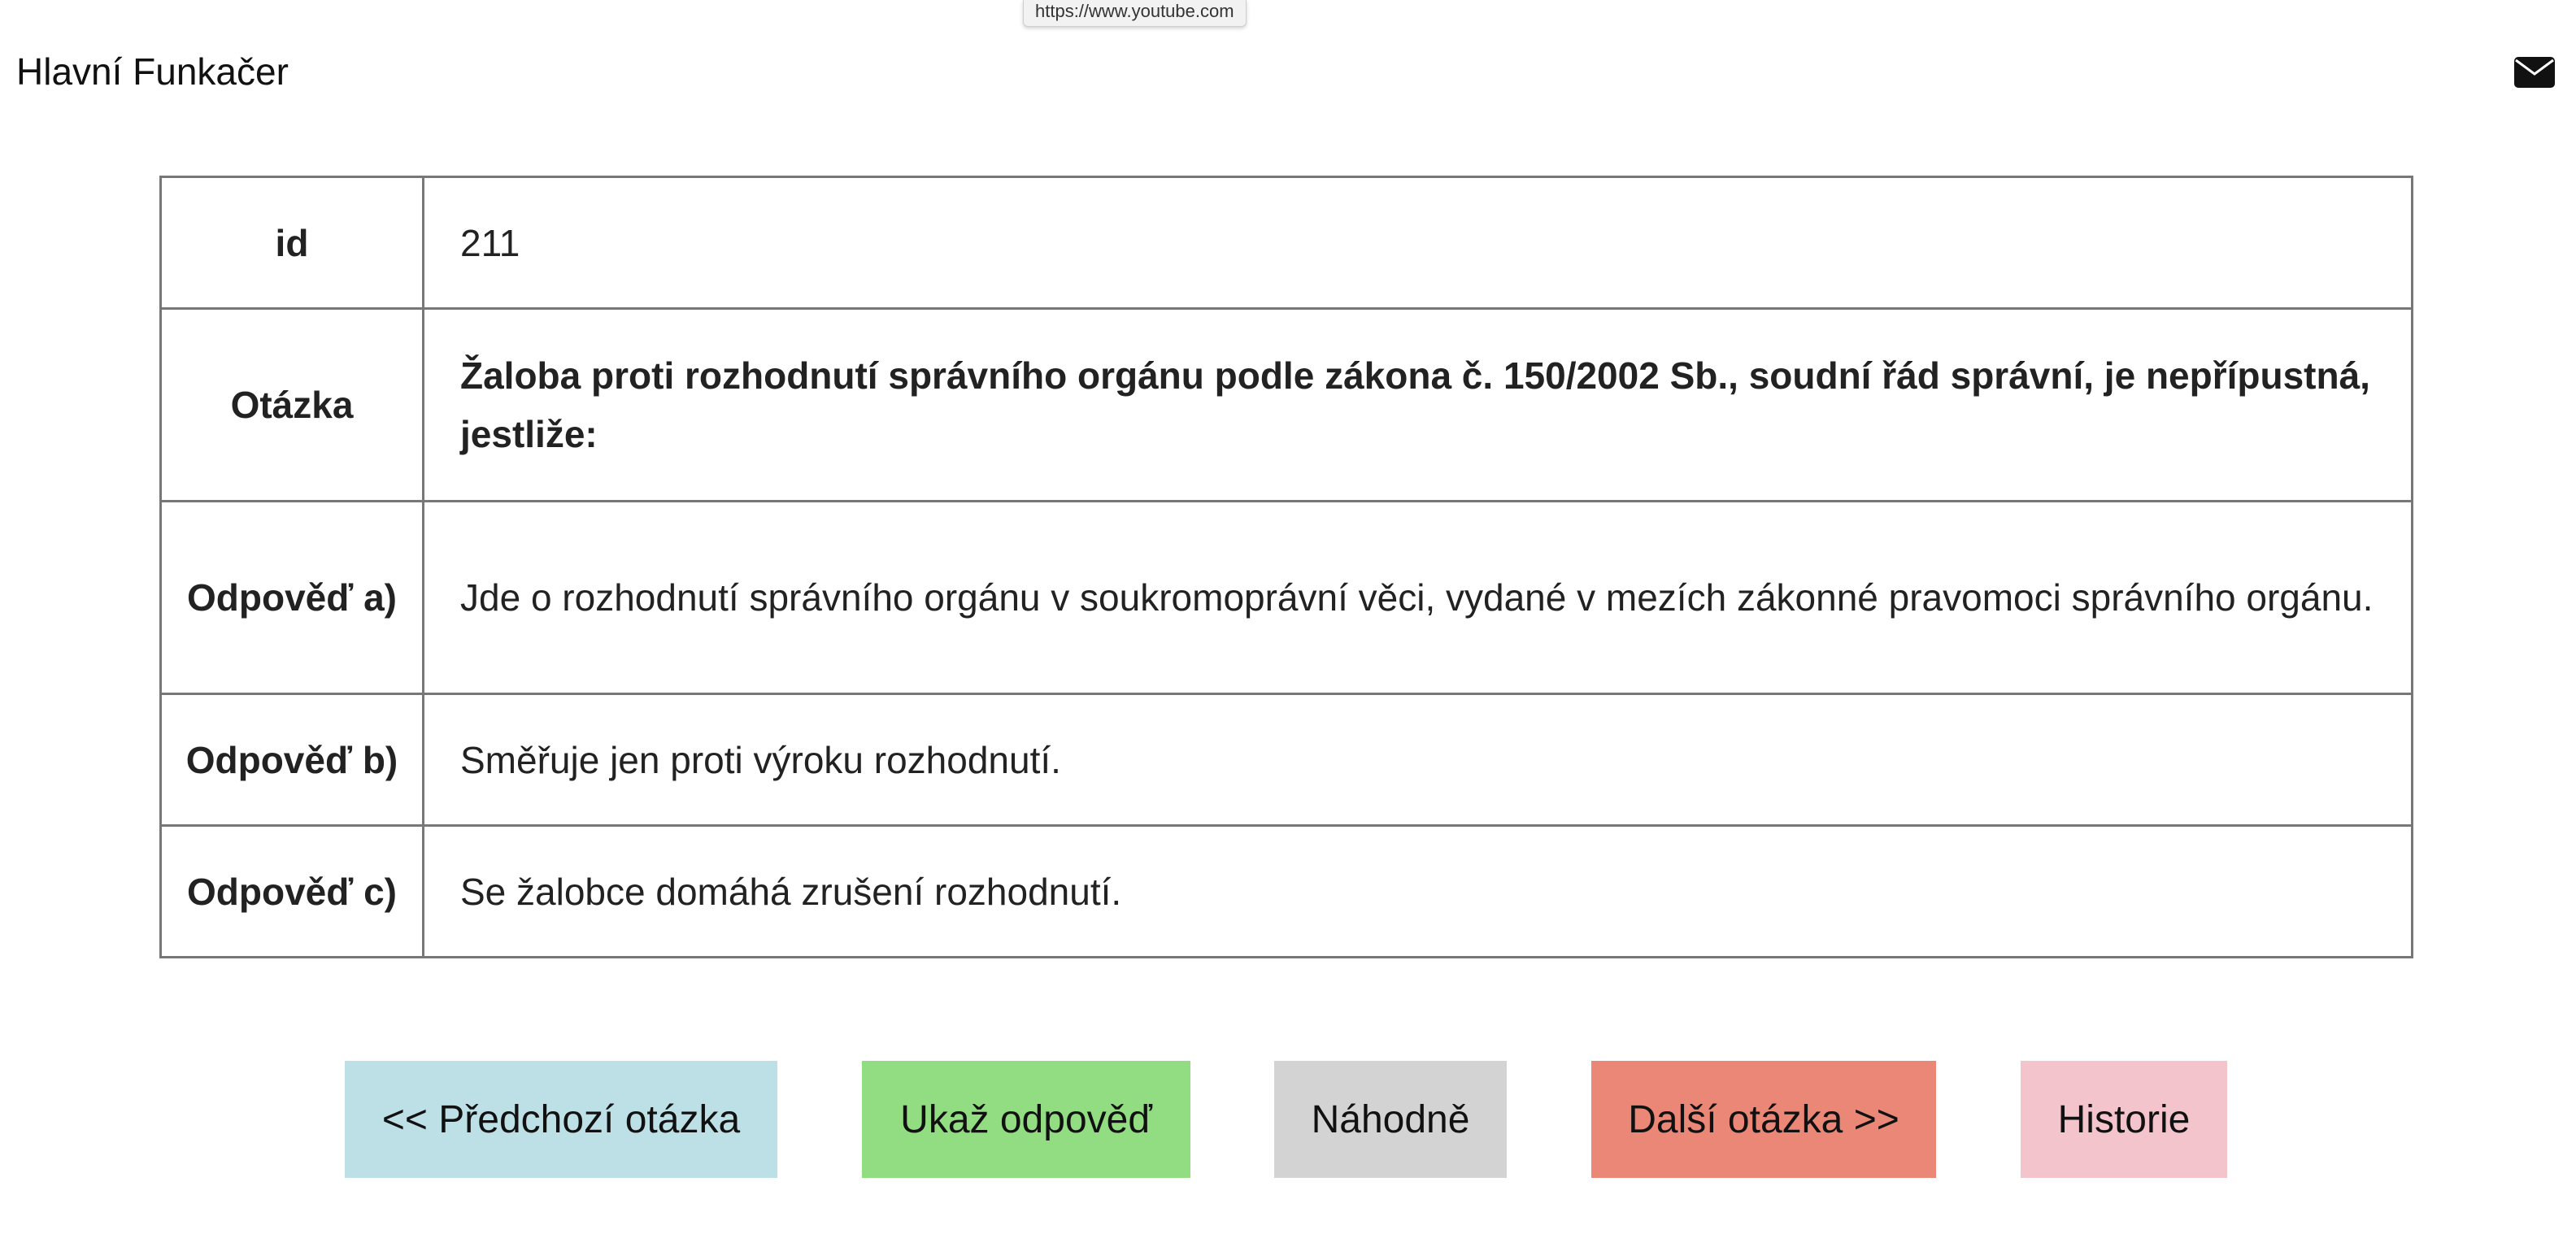  What do you see at coordinates (291, 760) in the screenshot?
I see `answer-b-label: Odpověď b)` at bounding box center [291, 760].